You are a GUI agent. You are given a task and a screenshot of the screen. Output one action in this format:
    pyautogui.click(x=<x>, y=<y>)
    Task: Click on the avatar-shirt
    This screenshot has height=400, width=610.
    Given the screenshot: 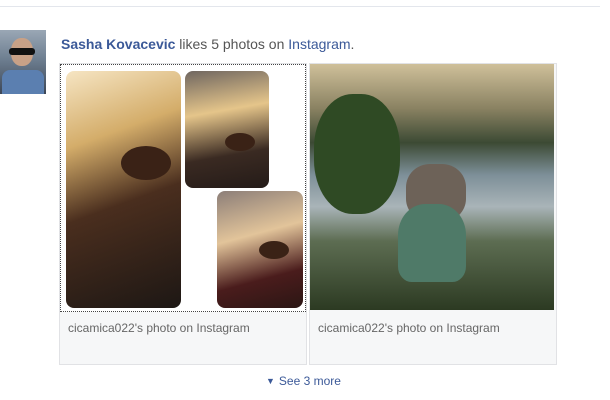 What is the action you would take?
    pyautogui.click(x=23, y=82)
    